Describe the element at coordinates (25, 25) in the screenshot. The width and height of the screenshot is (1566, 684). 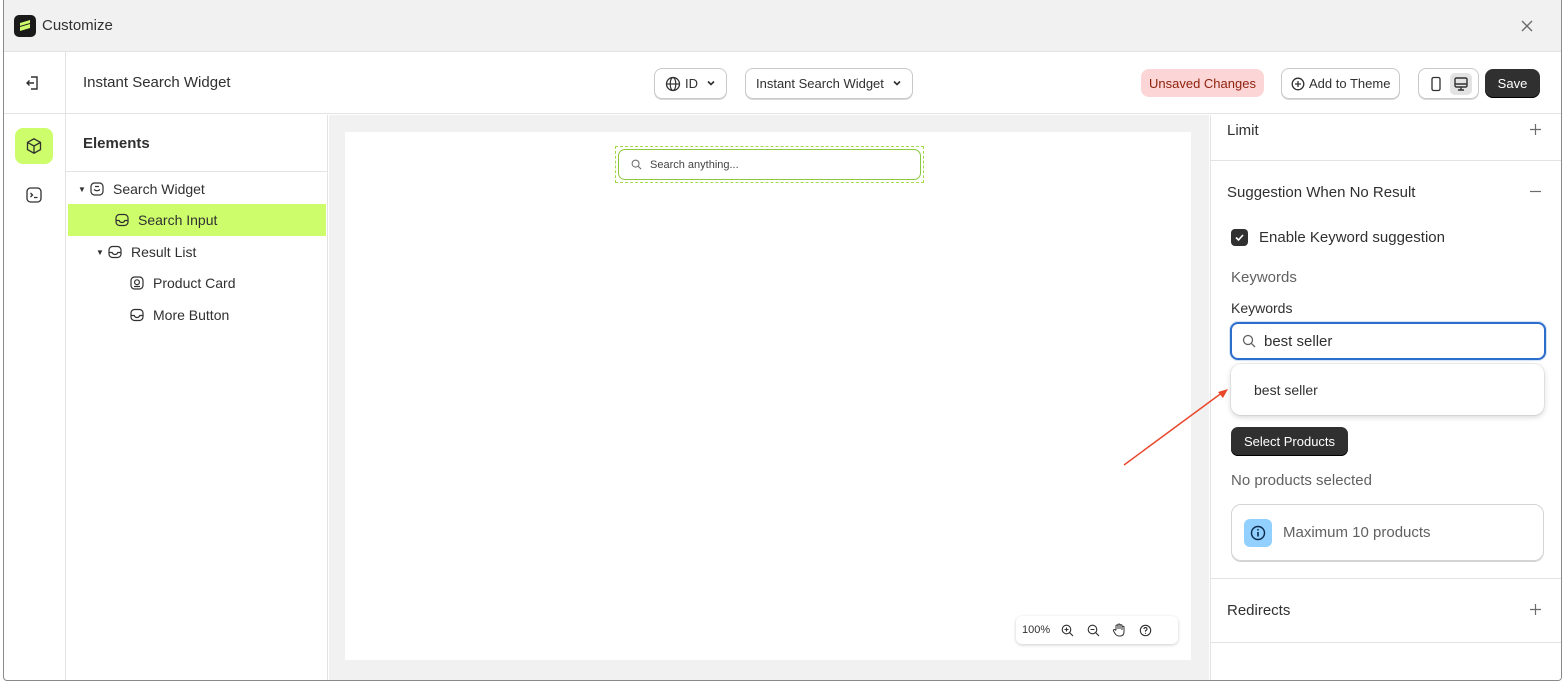
I see `app-logo-icon` at that location.